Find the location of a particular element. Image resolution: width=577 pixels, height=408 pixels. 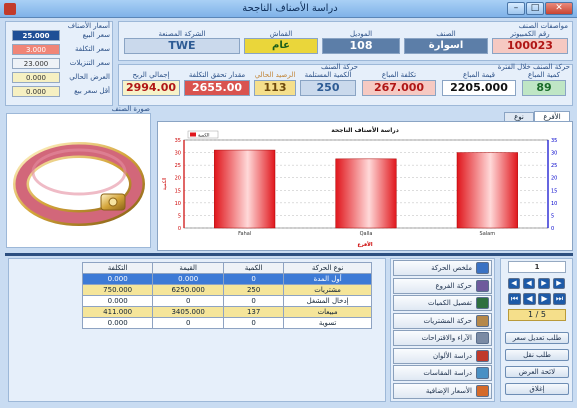

tool-label: دراسة المقاسات is located at coordinates (447, 373).